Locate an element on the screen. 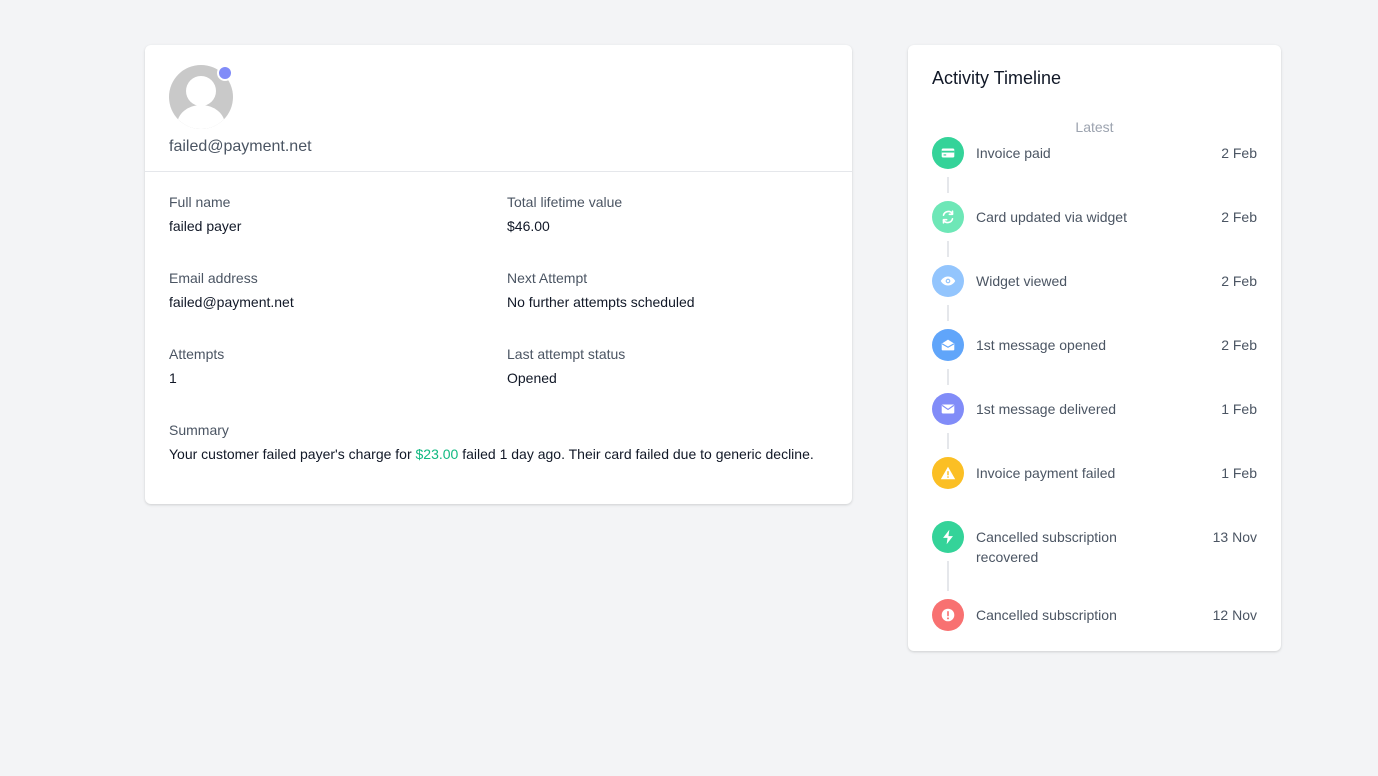 The image size is (1378, 776). field-value: failed payer is located at coordinates (205, 226).